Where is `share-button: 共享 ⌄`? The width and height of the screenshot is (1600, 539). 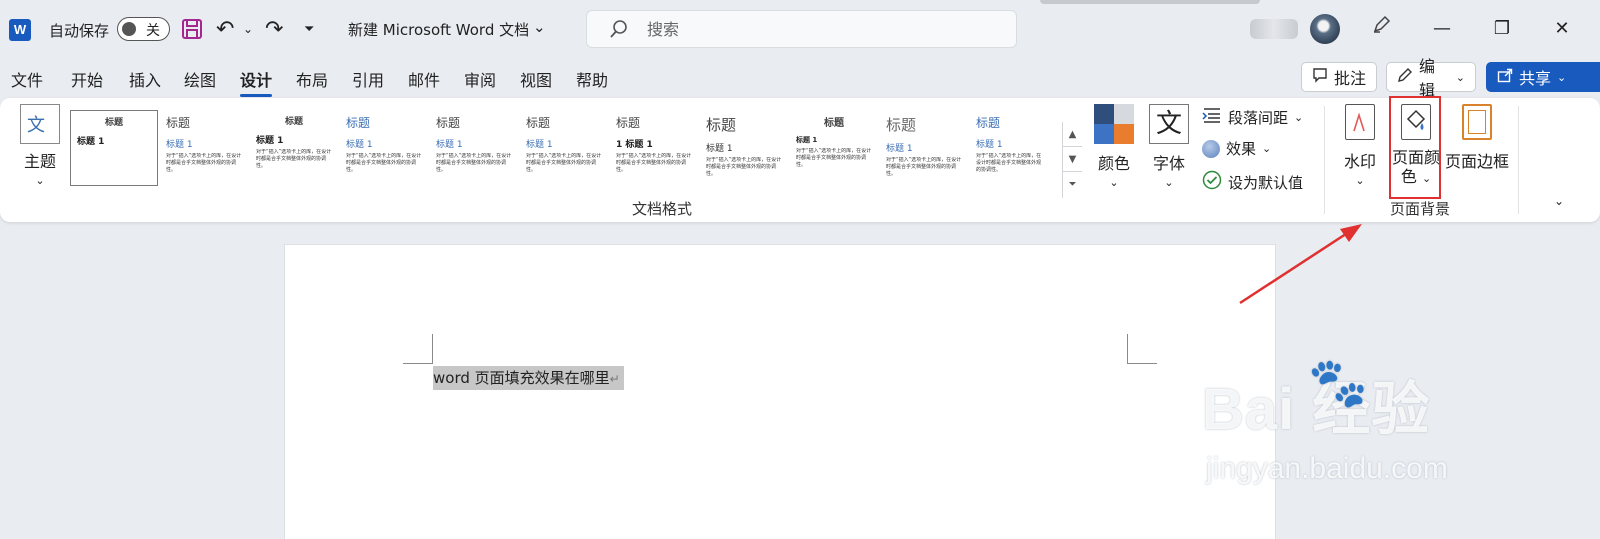 share-button: 共享 ⌄ is located at coordinates (1543, 77).